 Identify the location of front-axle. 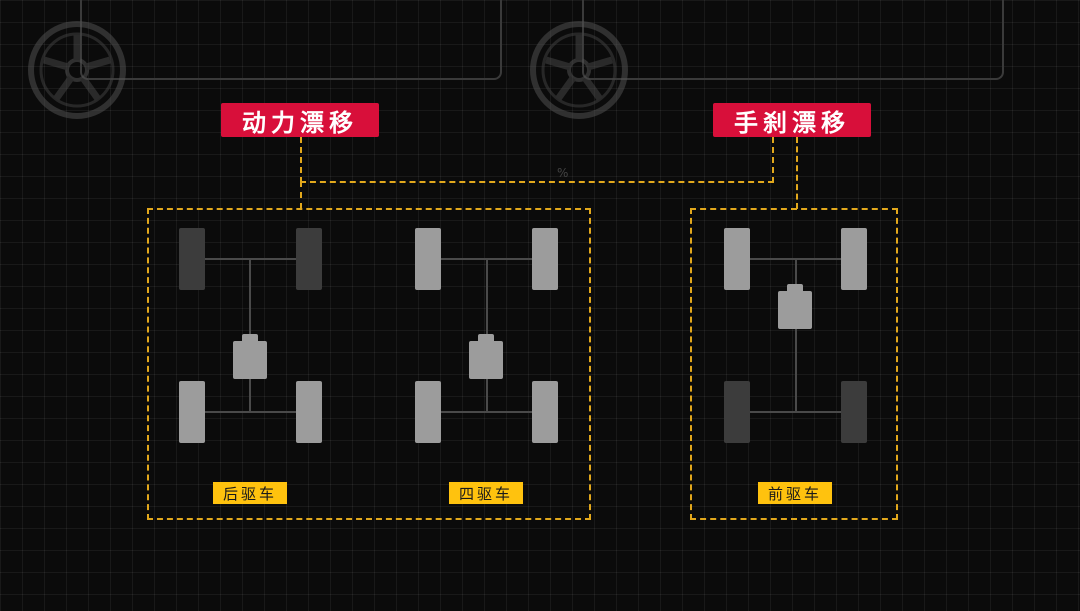
(251, 259).